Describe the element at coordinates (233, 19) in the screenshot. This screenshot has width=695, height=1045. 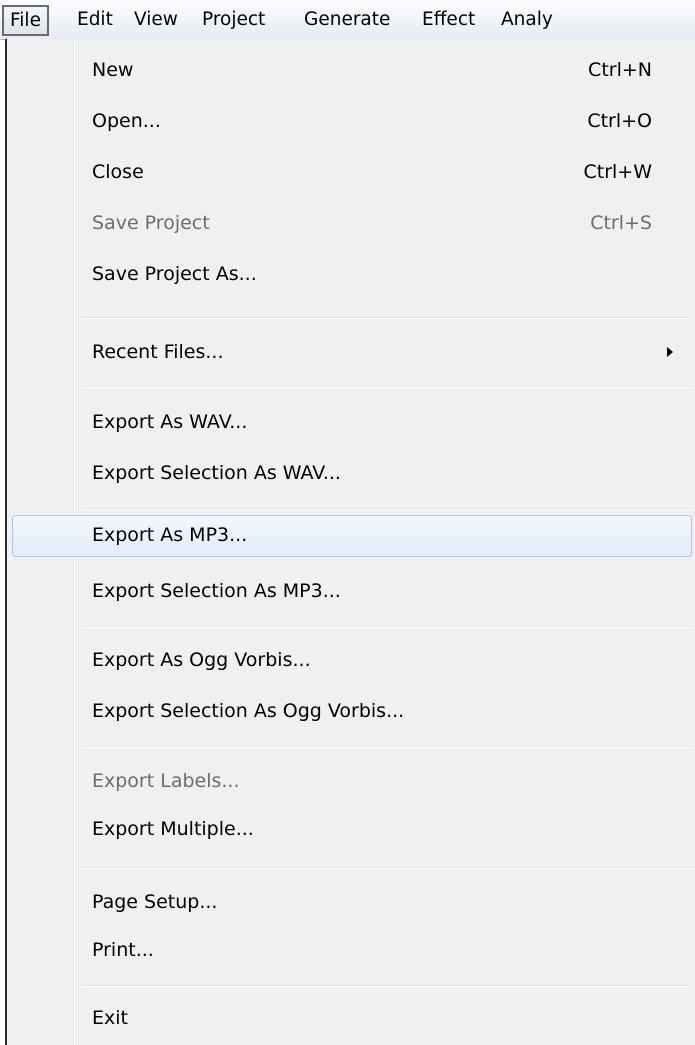
I see `menu-project: Project` at that location.